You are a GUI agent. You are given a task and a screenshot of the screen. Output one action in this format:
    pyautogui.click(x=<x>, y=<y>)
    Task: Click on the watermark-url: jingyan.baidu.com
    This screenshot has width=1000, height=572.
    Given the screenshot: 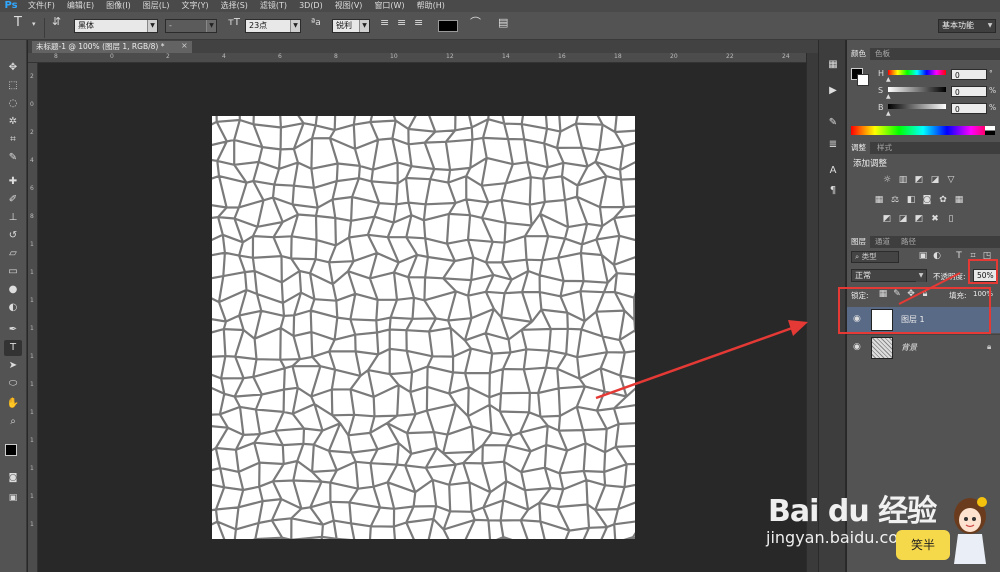 What is the action you would take?
    pyautogui.click(x=840, y=537)
    